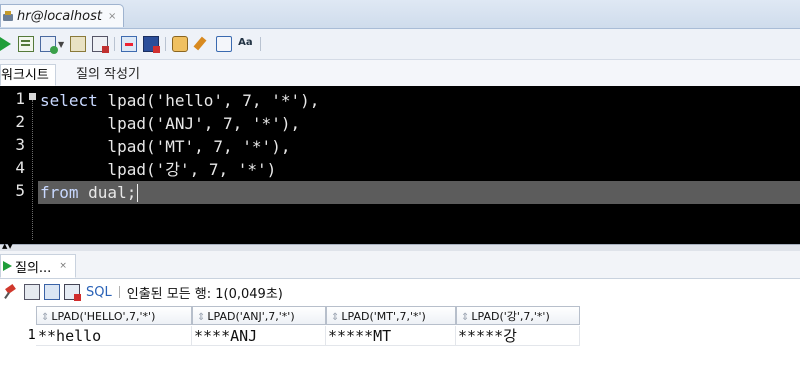 The width and height of the screenshot is (800, 368). Describe the element at coordinates (224, 44) in the screenshot. I see `history-icon` at that location.